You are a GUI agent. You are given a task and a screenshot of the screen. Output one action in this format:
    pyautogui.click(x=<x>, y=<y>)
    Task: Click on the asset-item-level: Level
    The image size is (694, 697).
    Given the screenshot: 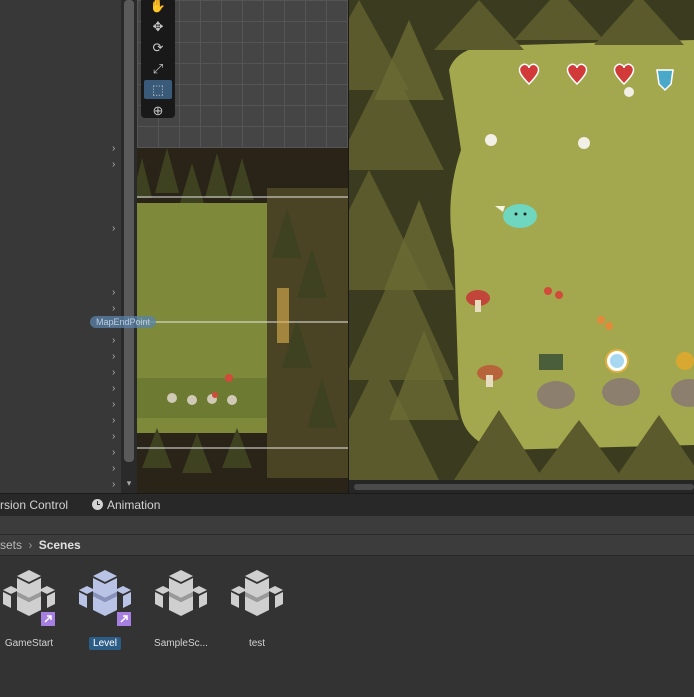 What is the action you would take?
    pyautogui.click(x=105, y=609)
    